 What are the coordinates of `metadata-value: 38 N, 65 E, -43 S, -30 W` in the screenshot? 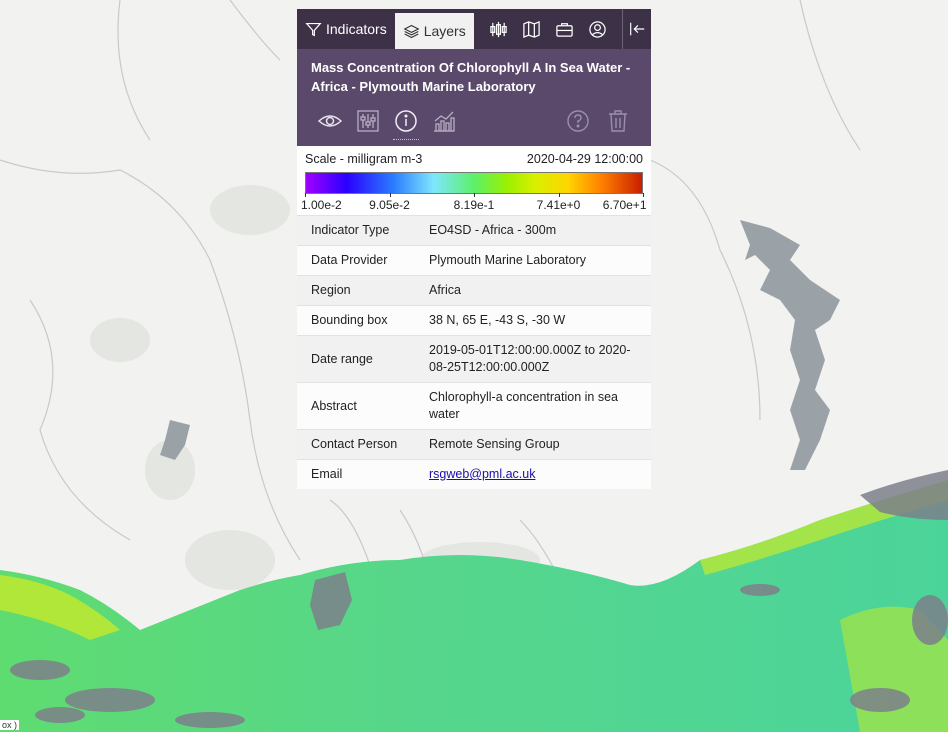 It's located at (533, 320).